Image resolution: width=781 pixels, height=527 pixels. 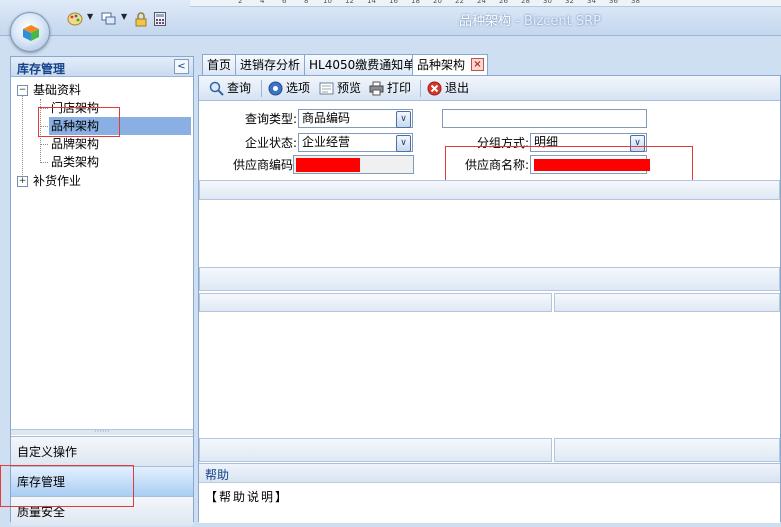 I want to click on supplier-code-label: 供应商编码, so click(x=262, y=165).